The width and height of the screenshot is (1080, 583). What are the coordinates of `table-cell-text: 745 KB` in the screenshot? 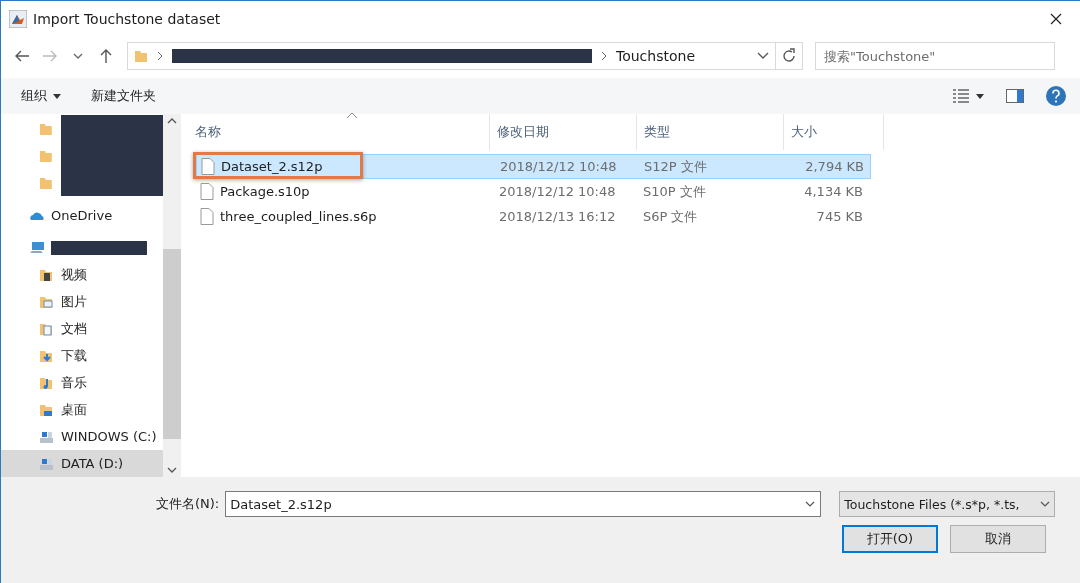 It's located at (839, 216).